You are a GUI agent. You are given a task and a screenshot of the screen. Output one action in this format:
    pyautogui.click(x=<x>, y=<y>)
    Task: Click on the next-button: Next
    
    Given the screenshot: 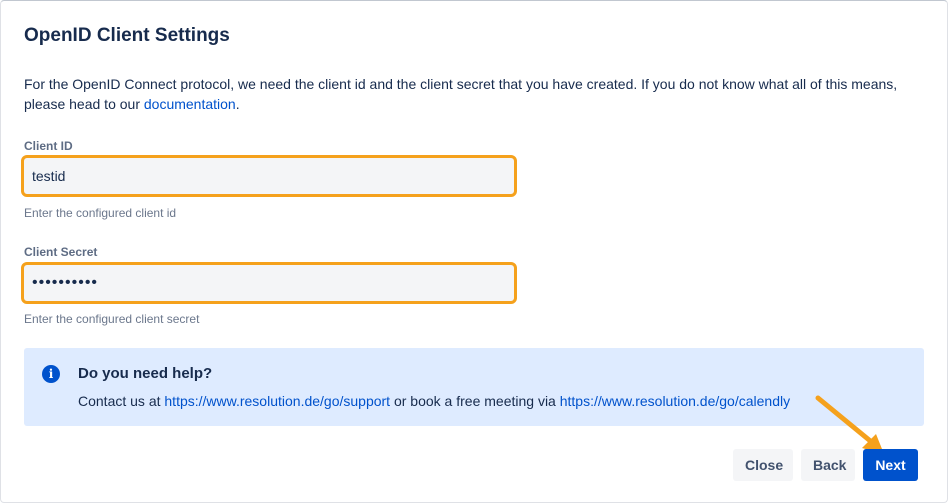 What is the action you would take?
    pyautogui.click(x=890, y=465)
    